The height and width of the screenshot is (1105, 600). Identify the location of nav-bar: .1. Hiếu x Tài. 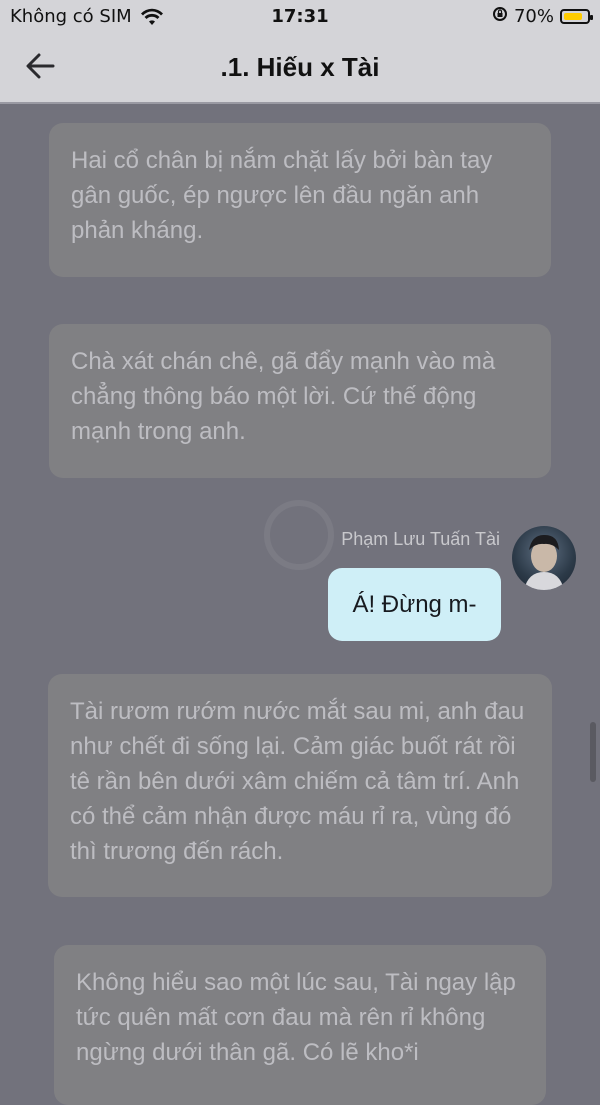
(300, 69).